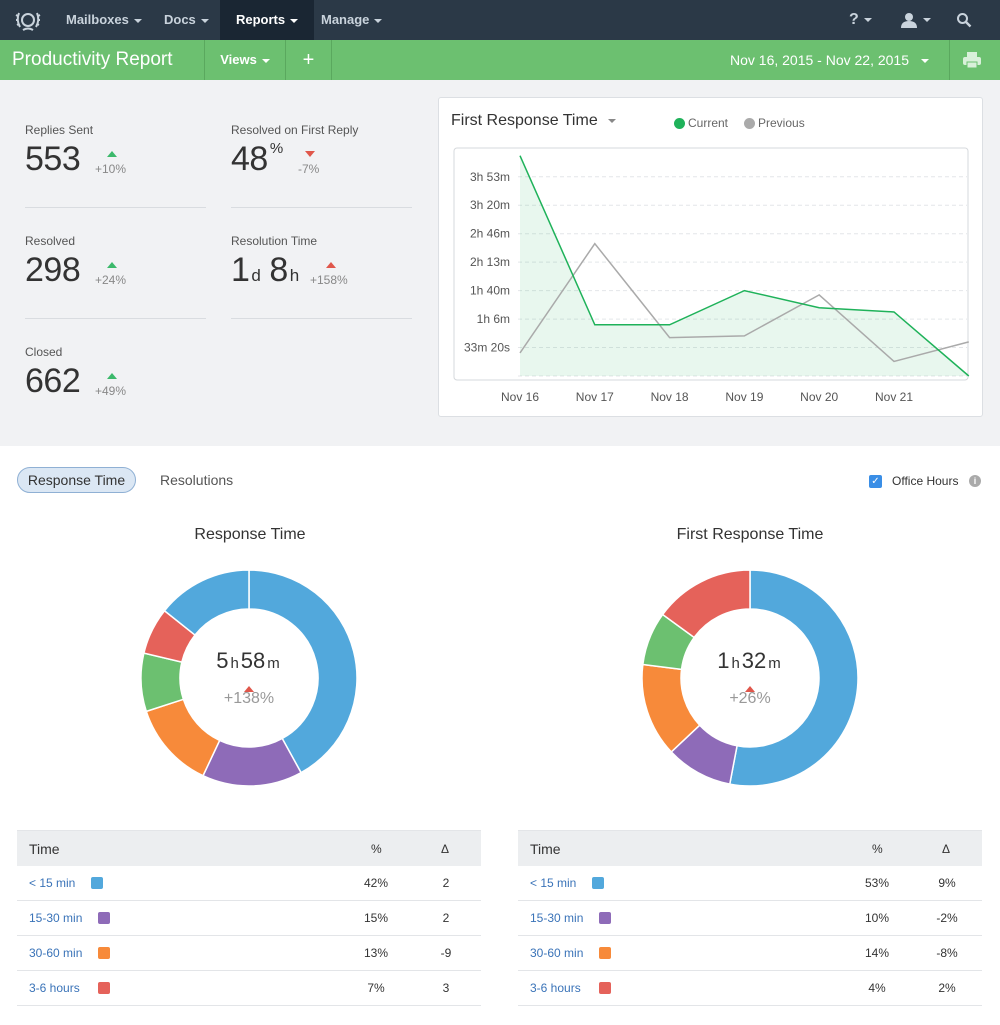 Image resolution: width=1000 pixels, height=1025 pixels. Describe the element at coordinates (947, 988) in the screenshot. I see `delta-cell: 2%` at that location.